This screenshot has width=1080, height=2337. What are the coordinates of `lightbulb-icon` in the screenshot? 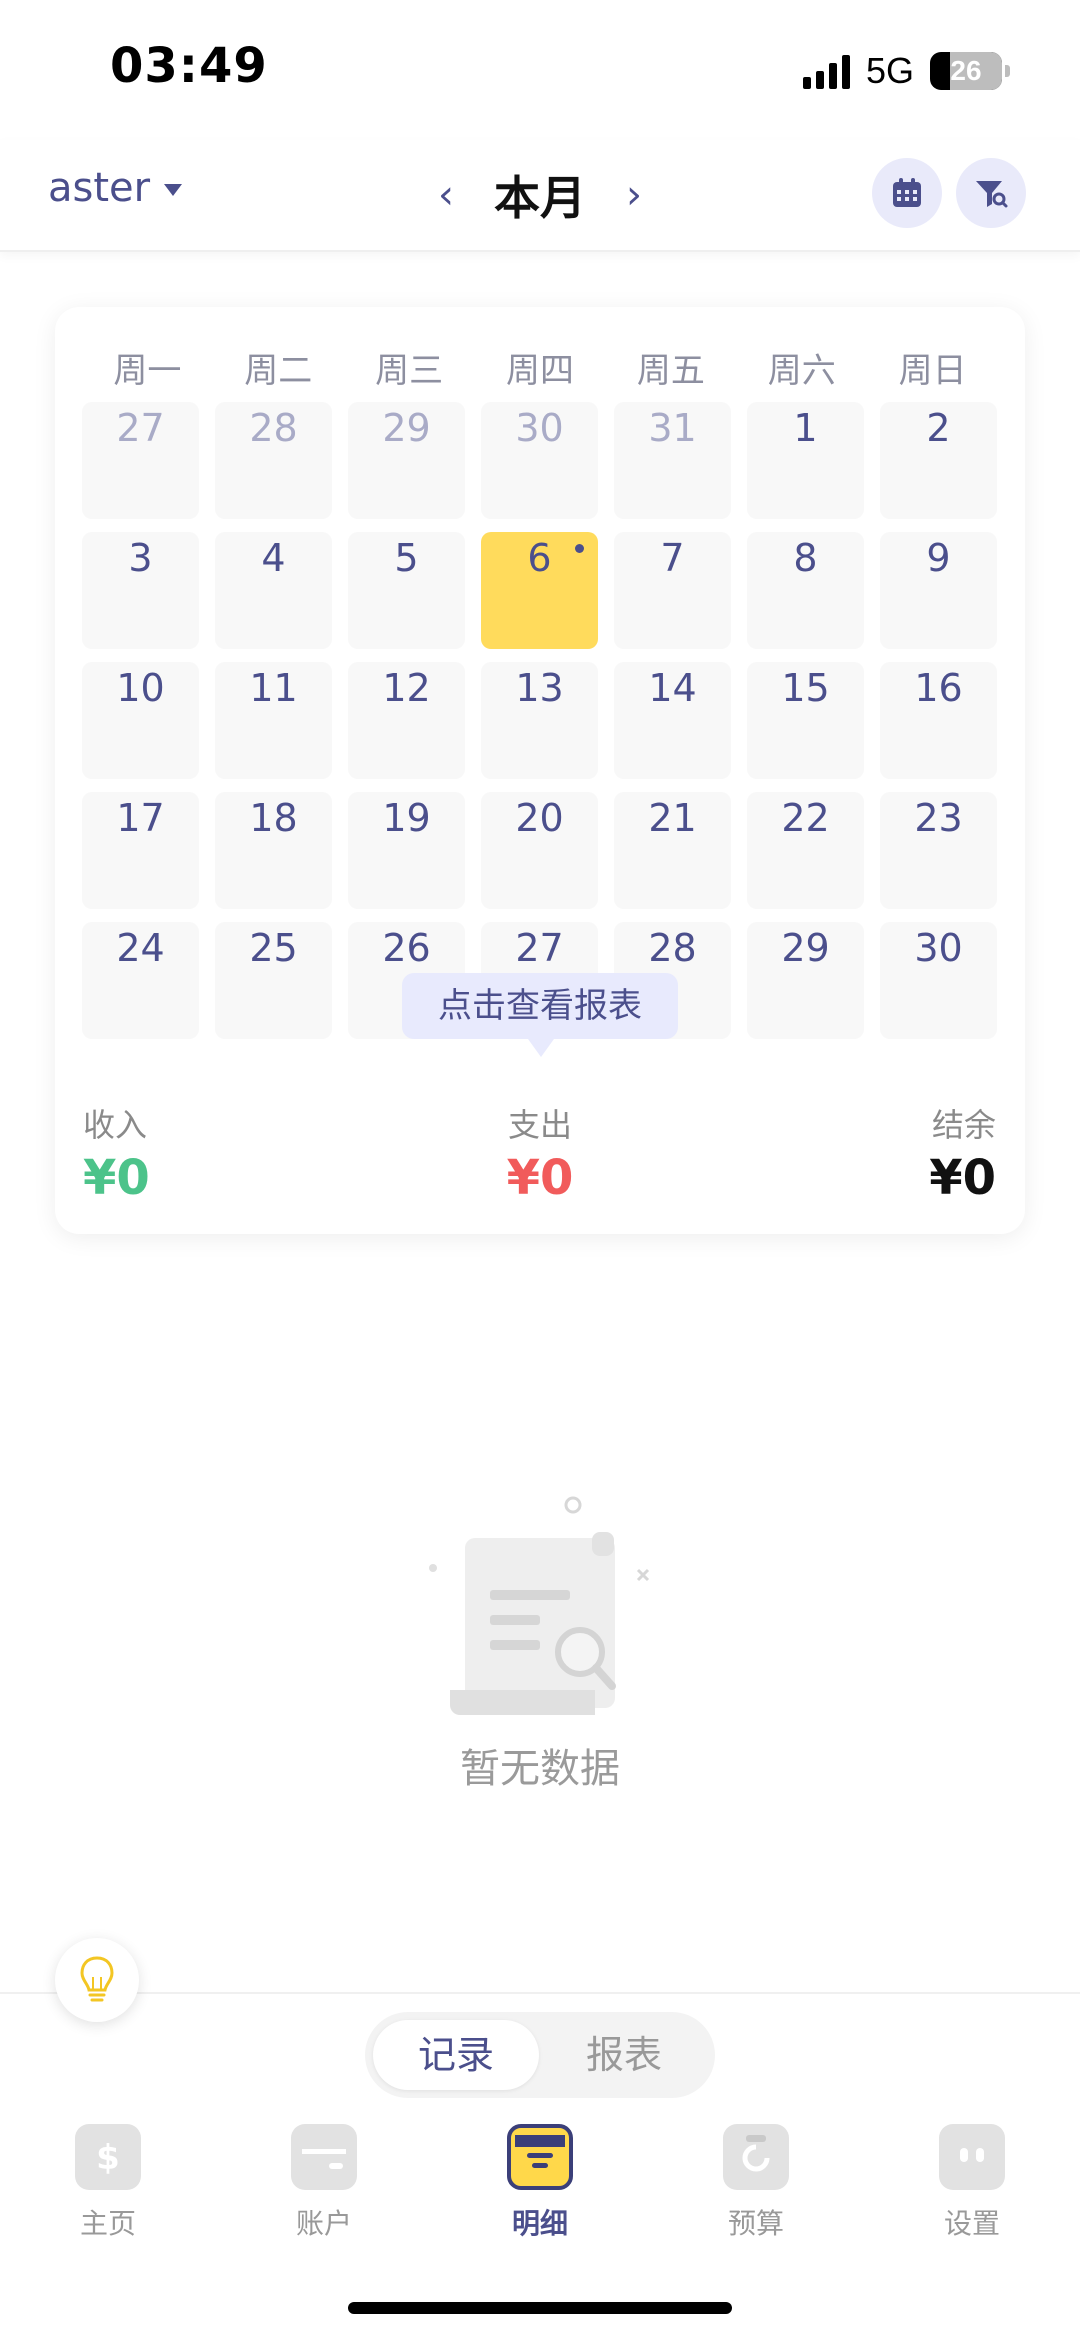 It's located at (97, 1979).